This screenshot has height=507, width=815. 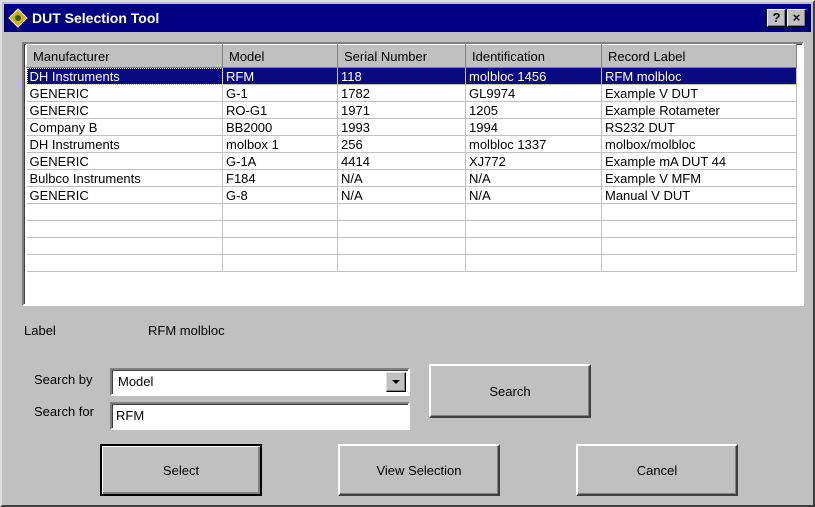 What do you see at coordinates (64, 411) in the screenshot?
I see `search-for-caption: Search for` at bounding box center [64, 411].